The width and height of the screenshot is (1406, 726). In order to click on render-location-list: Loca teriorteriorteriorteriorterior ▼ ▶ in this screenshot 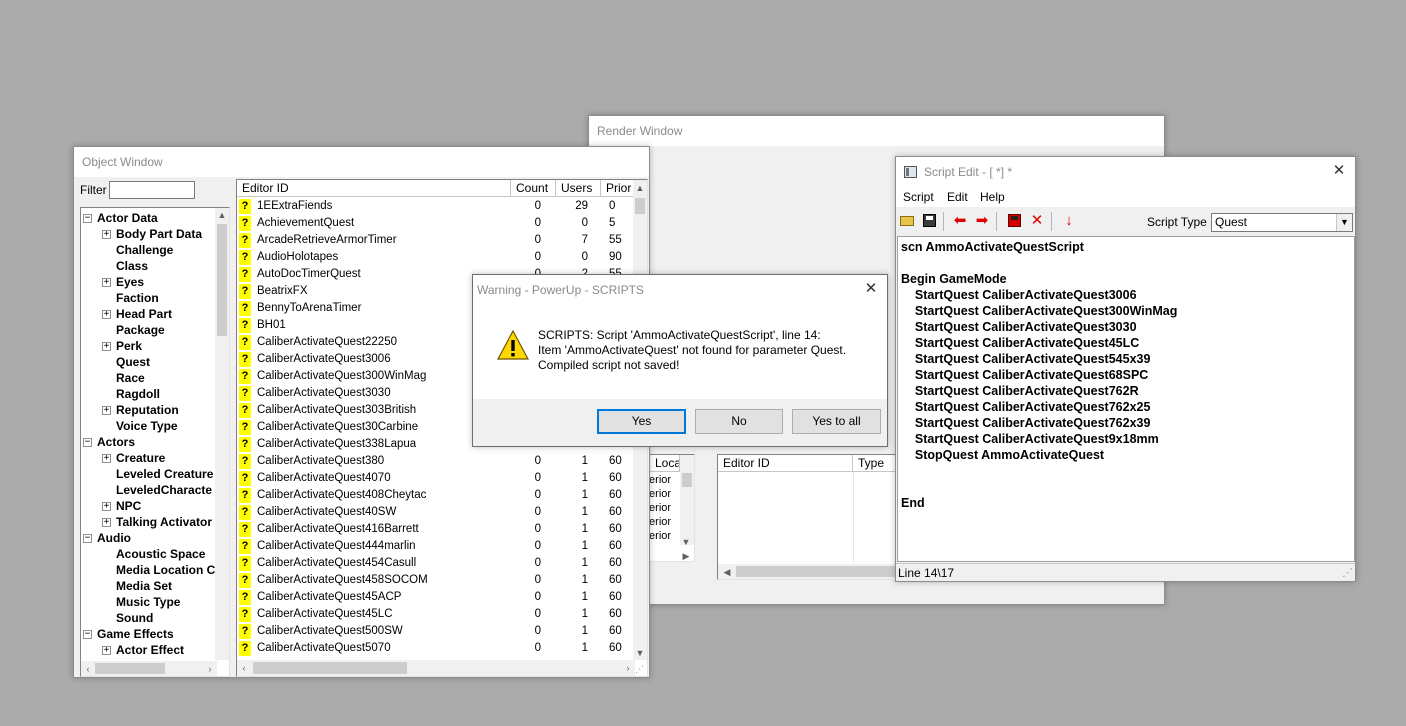, I will do `click(672, 508)`.